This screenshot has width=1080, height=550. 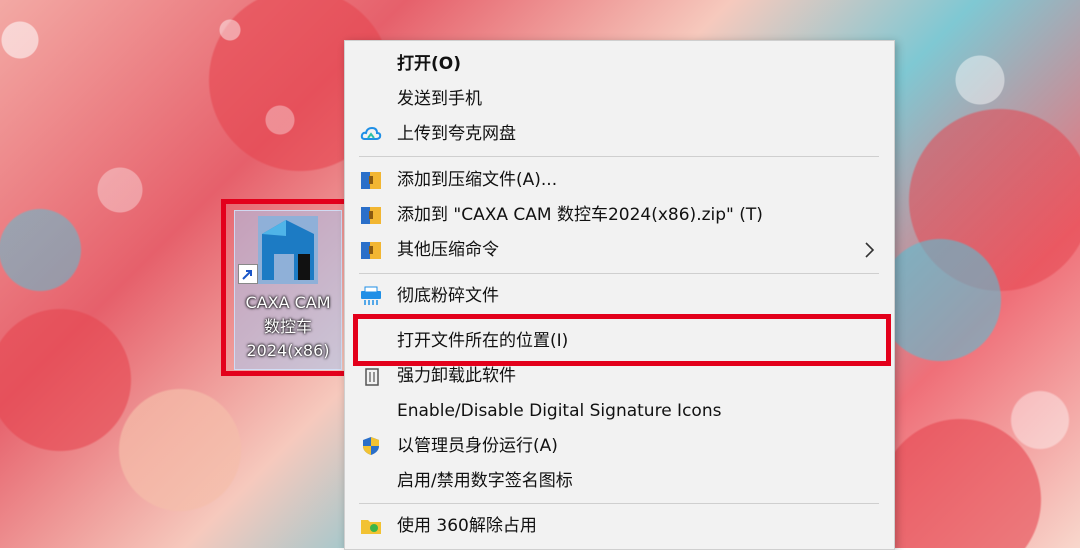 What do you see at coordinates (619, 99) in the screenshot?
I see `menu-item-send-to-phone: 发送到手机` at bounding box center [619, 99].